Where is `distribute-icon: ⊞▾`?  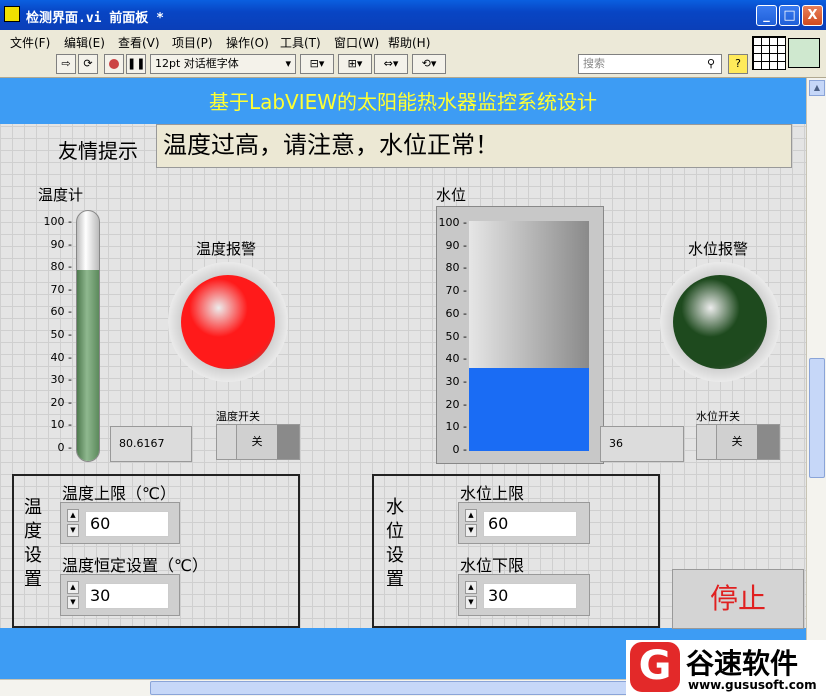
distribute-icon: ⊞▾ is located at coordinates (355, 64).